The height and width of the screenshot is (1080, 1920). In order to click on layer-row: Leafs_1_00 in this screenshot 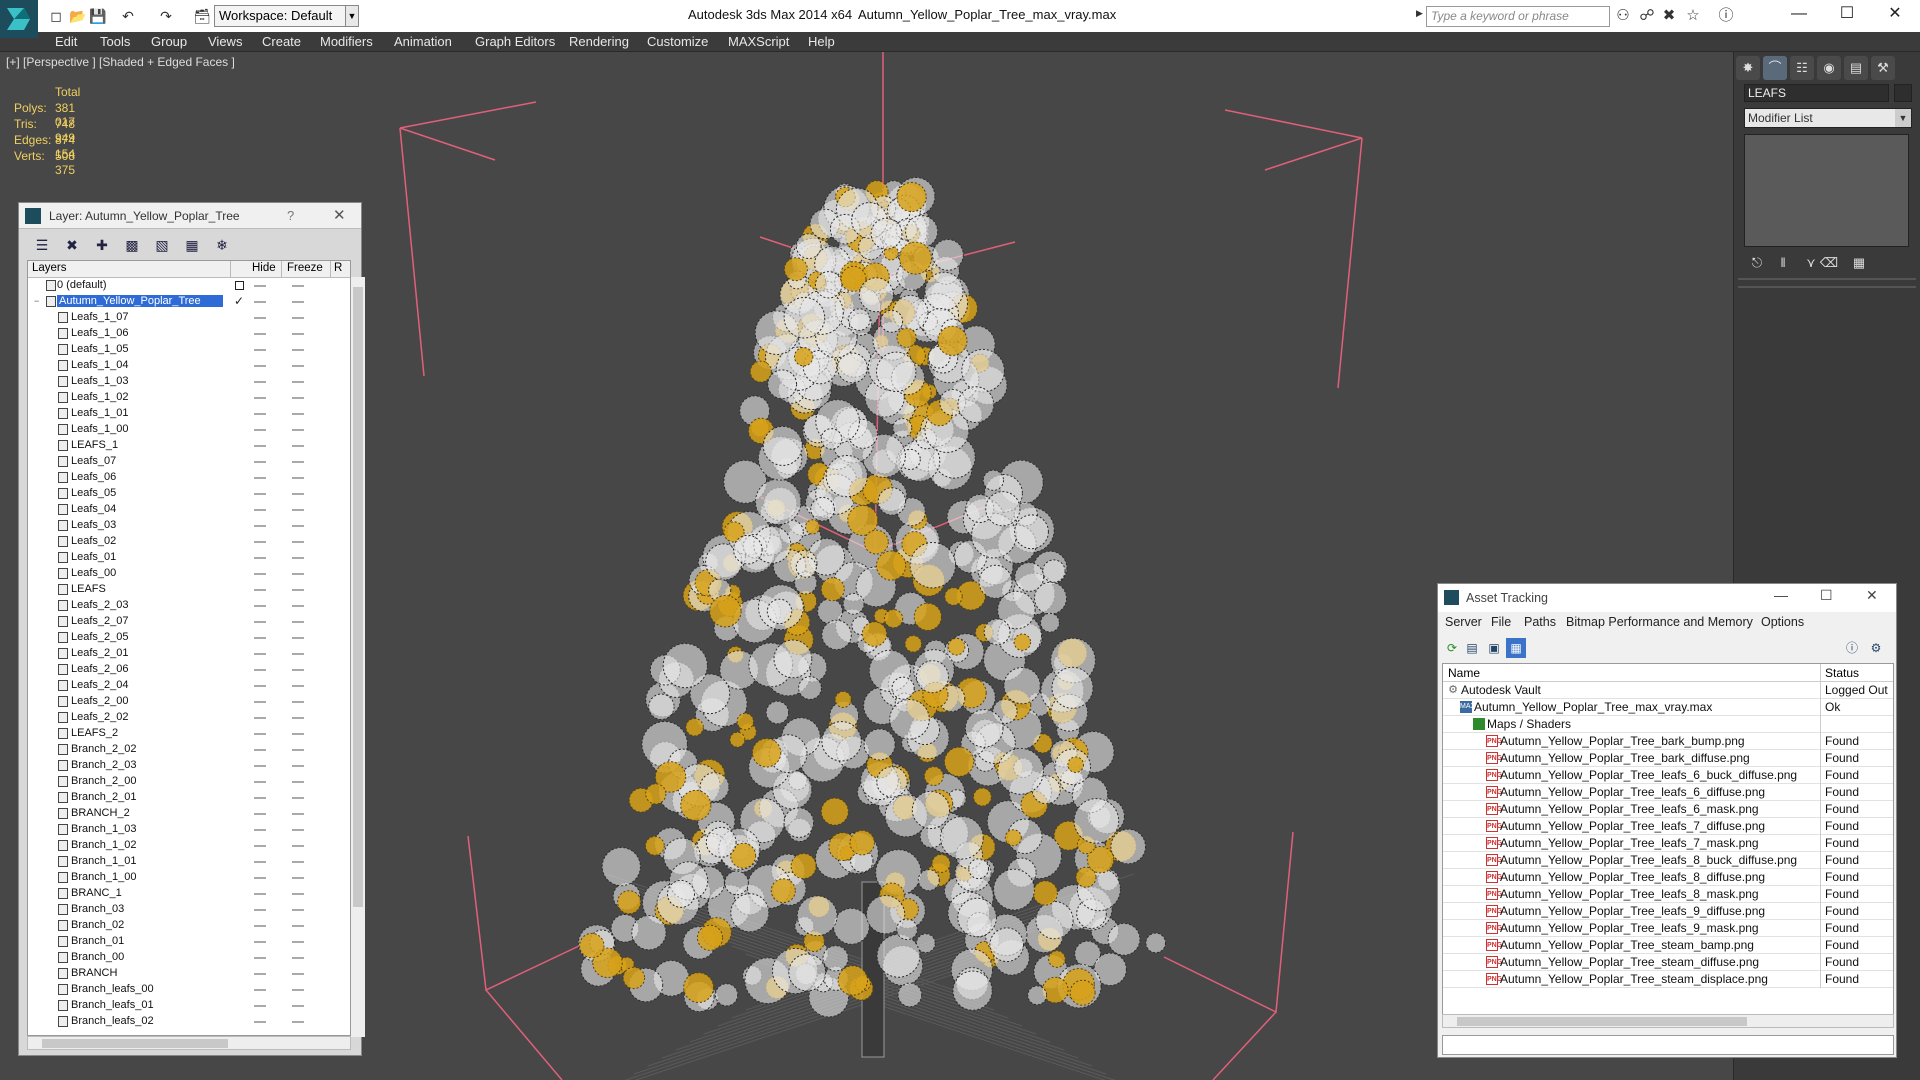, I will do `click(184, 430)`.